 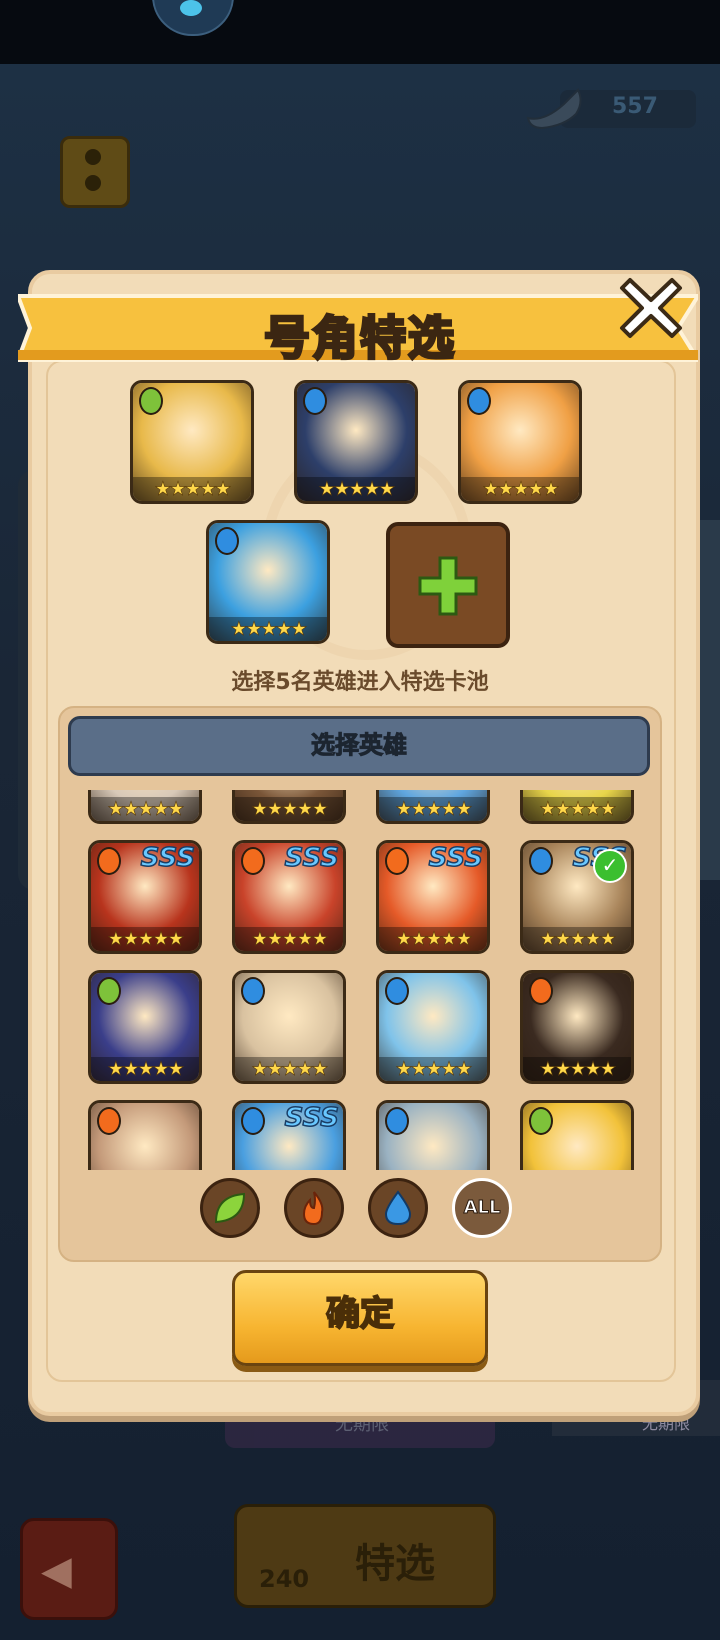 What do you see at coordinates (289, 1135) in the screenshot?
I see `hero-card: SSS★★★★★` at bounding box center [289, 1135].